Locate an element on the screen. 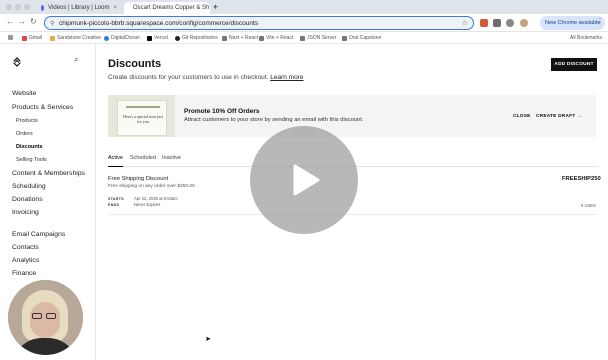  promo-heading: Promote 10% Off Orders is located at coordinates (222, 111).